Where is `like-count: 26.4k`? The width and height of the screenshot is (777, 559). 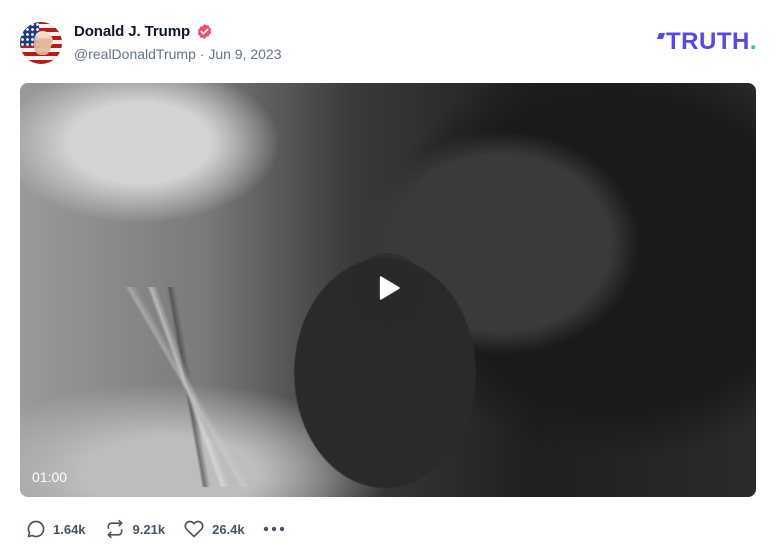 like-count: 26.4k is located at coordinates (228, 529).